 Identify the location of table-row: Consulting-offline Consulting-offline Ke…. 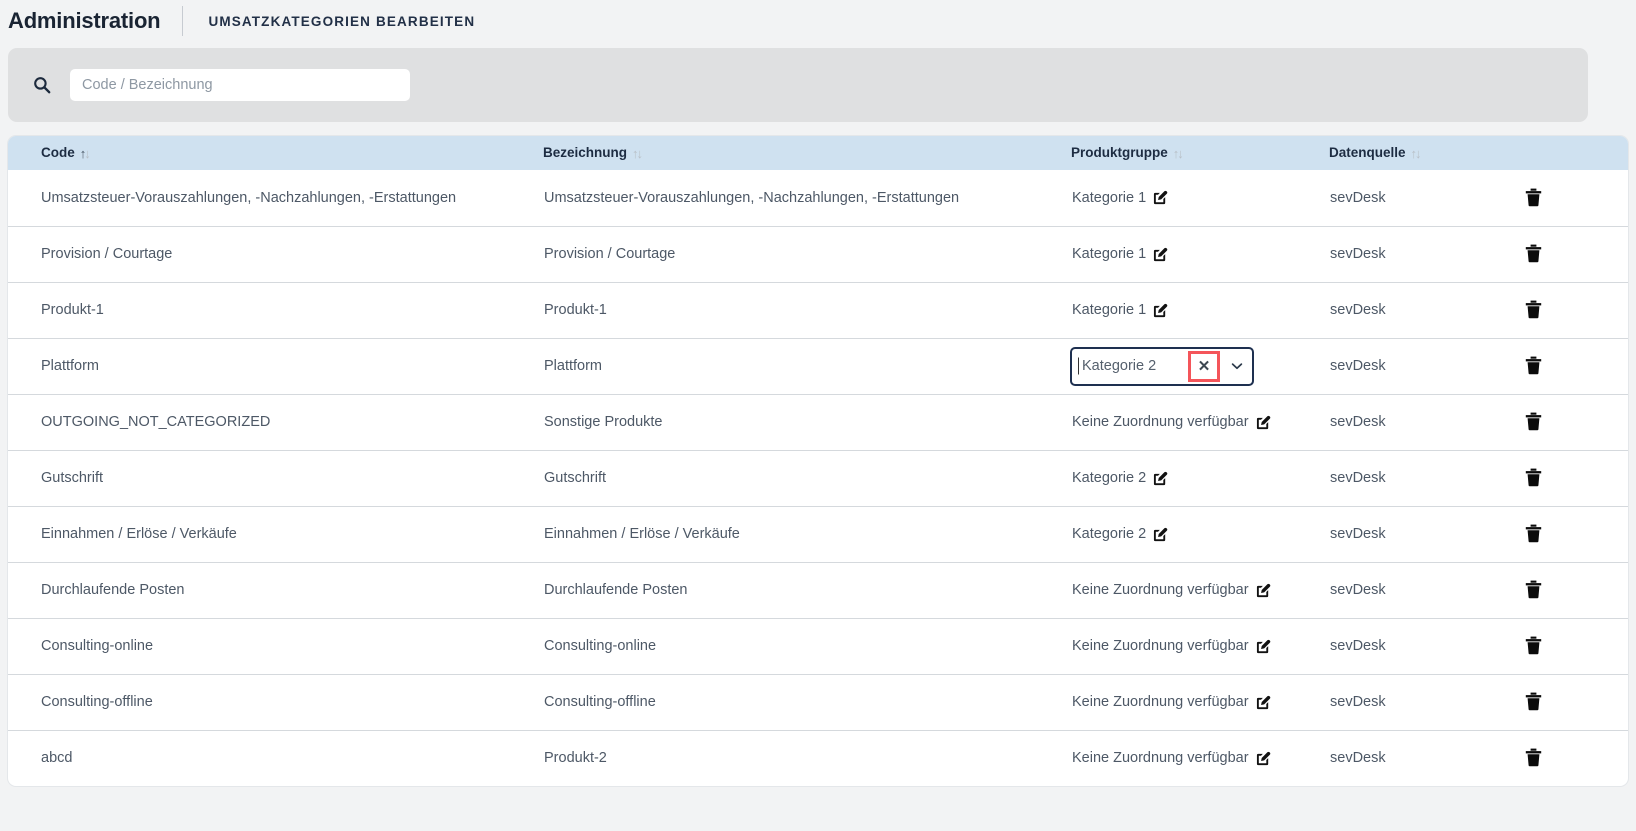
(818, 702).